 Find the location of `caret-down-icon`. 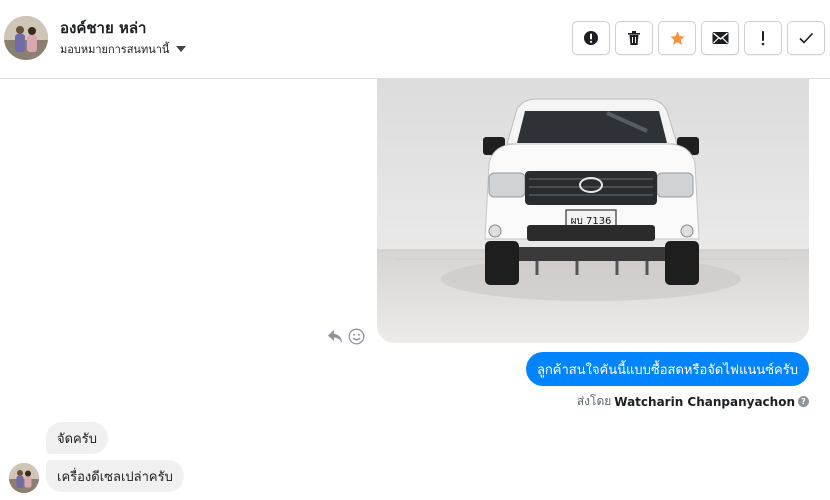

caret-down-icon is located at coordinates (181, 49).